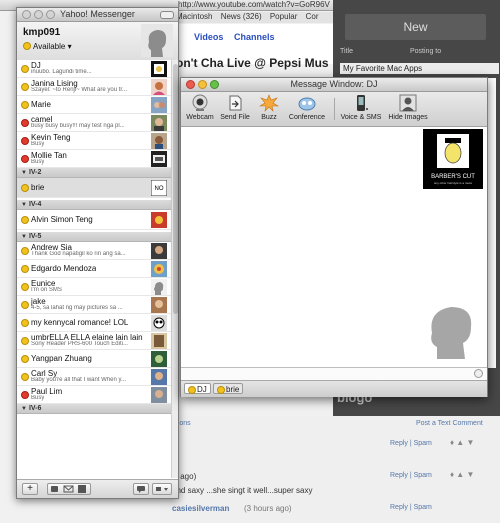  Describe the element at coordinates (94, 395) in the screenshot. I see `buddy-row-paul-lim: Paul Lim Busy` at that location.